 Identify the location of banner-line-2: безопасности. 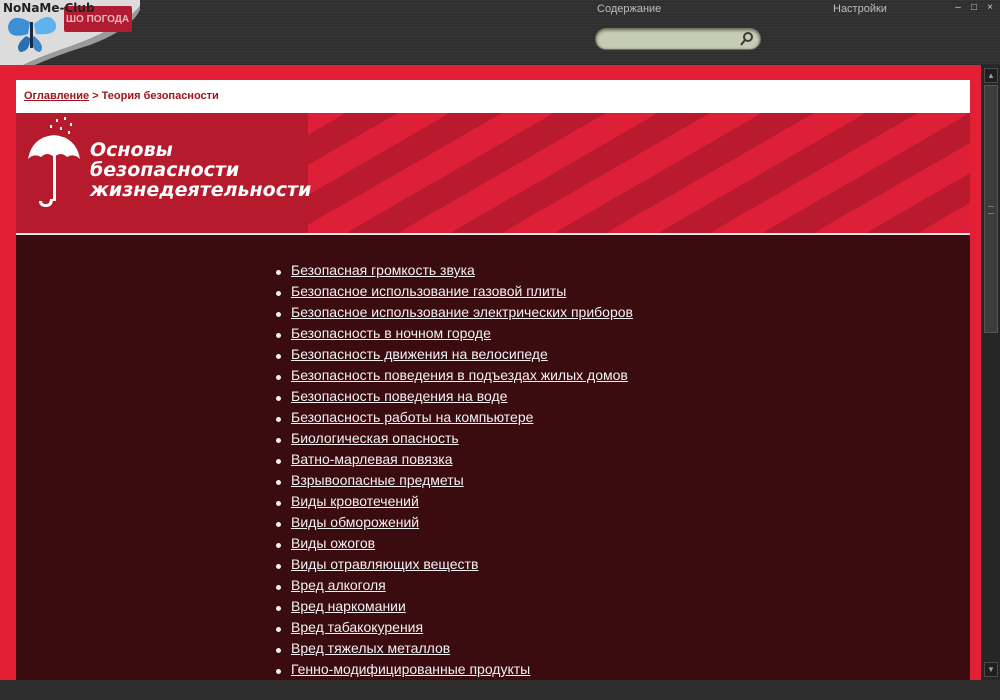
(165, 170).